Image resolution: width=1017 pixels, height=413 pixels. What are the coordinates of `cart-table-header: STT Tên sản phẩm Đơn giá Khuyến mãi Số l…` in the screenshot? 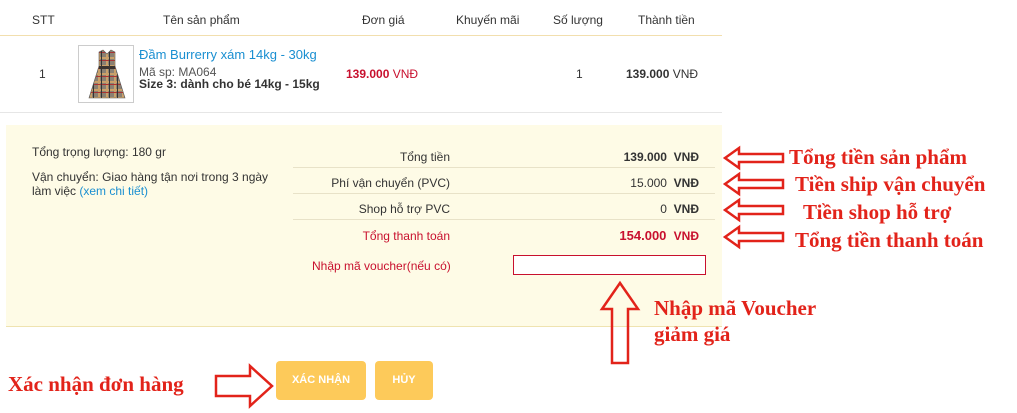 It's located at (361, 18).